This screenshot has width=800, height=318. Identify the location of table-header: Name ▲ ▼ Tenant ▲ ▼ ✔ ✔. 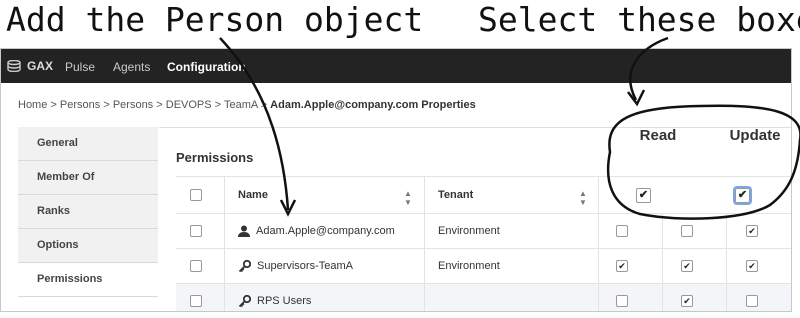
(483, 195).